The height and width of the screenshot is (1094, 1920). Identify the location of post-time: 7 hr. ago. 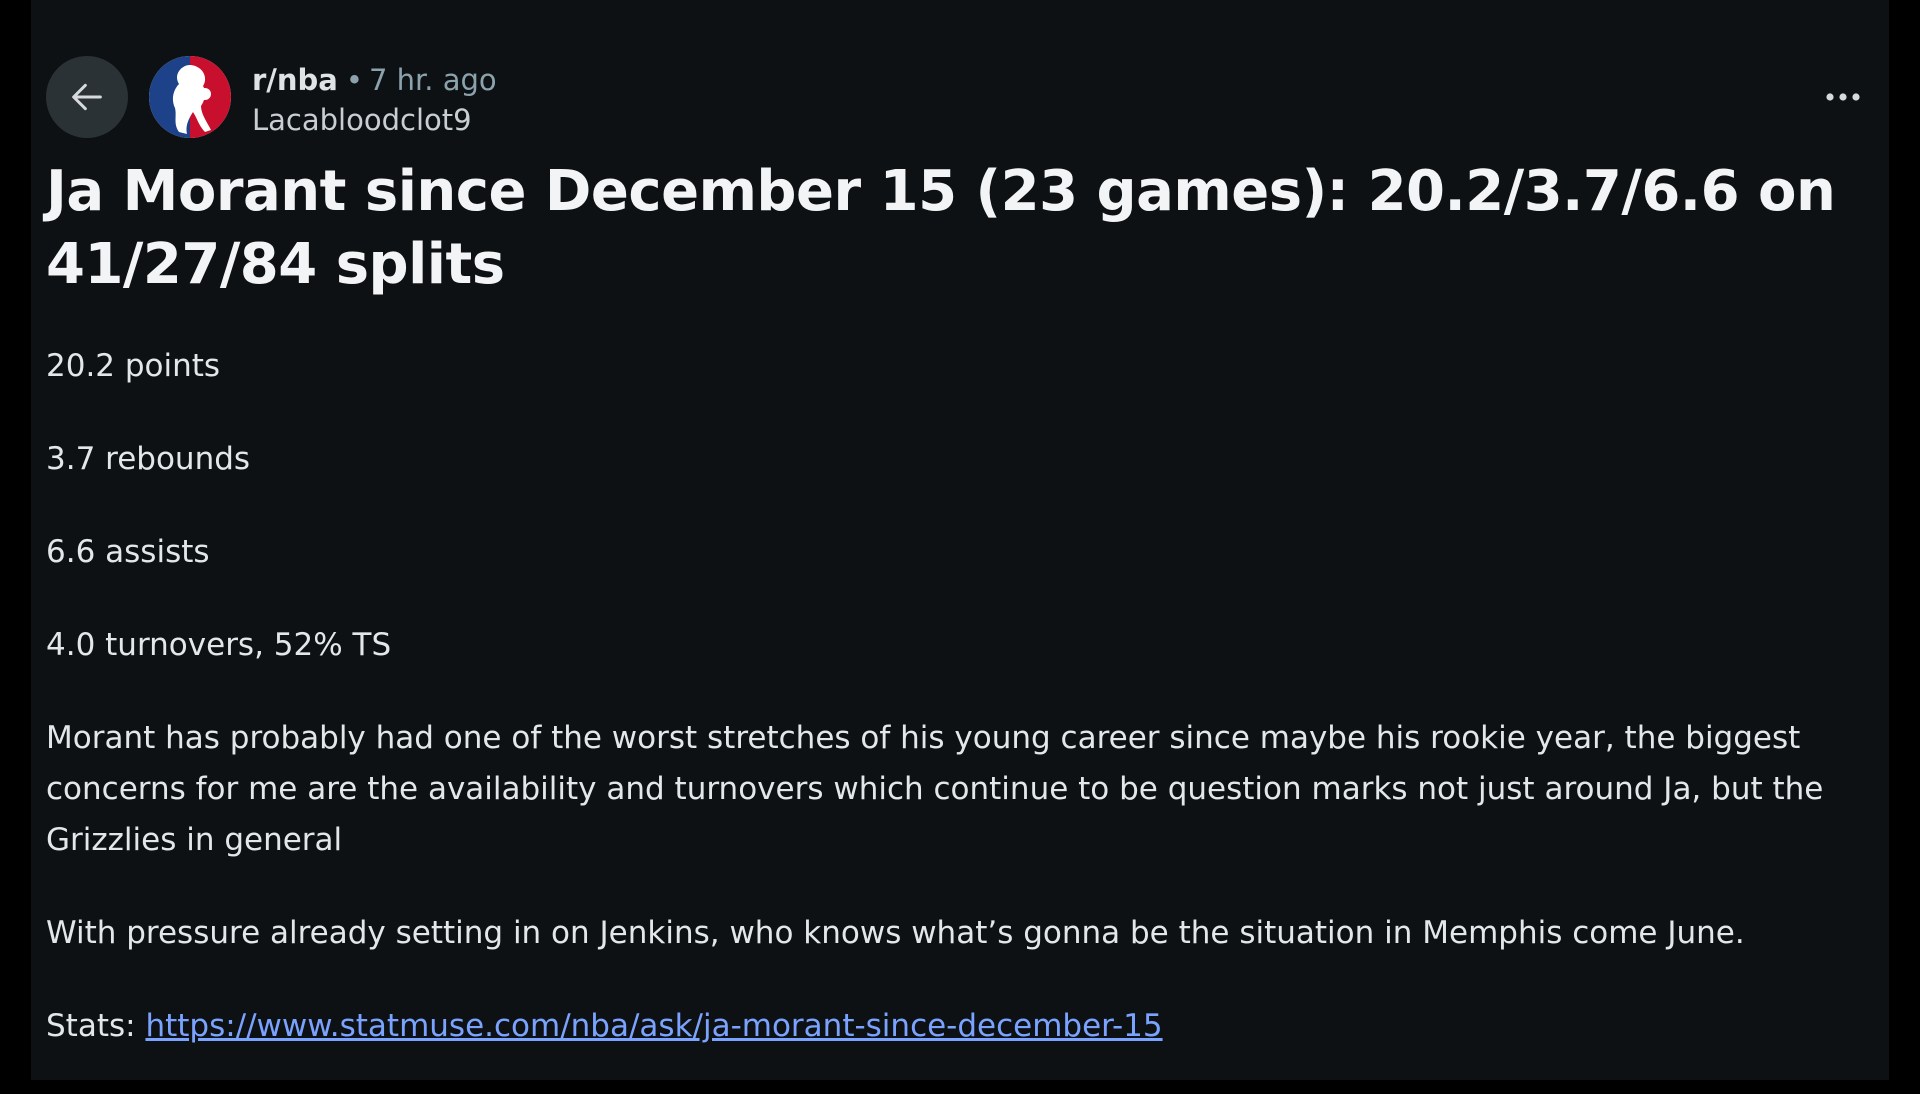
(432, 80).